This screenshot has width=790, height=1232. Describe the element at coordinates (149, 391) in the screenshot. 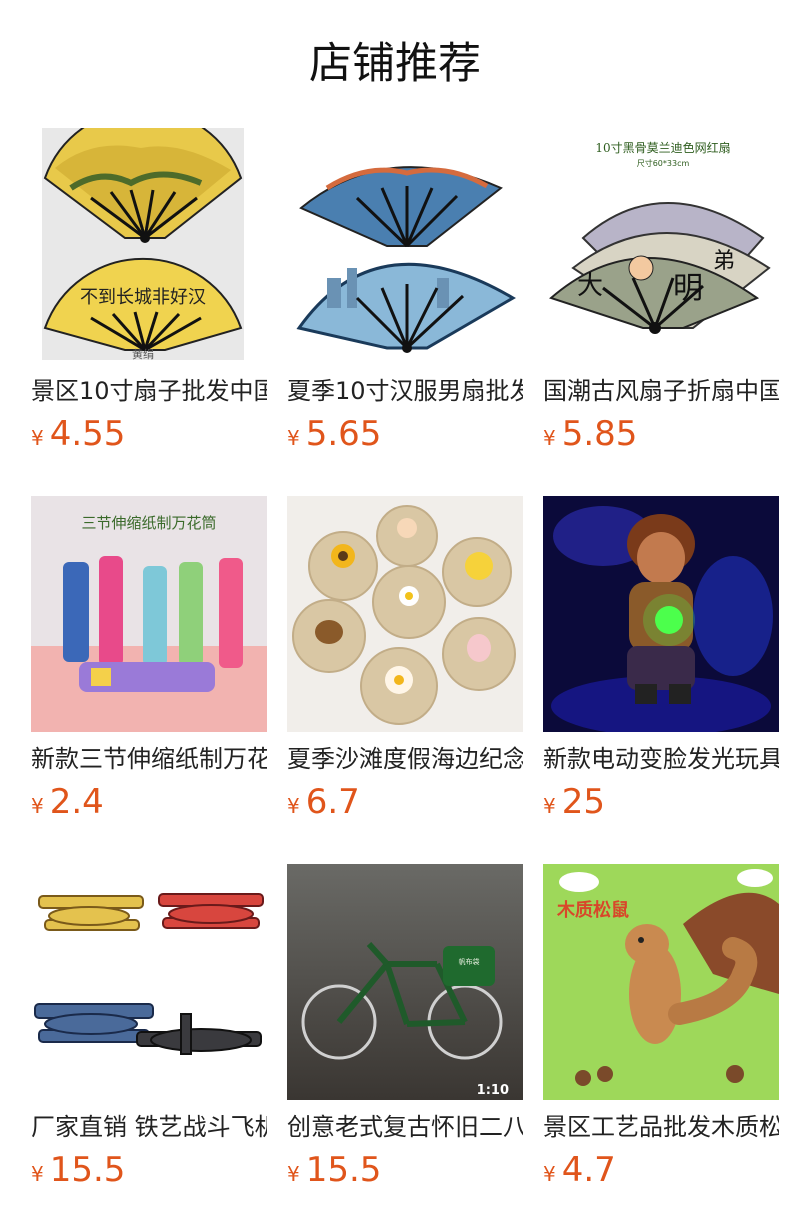

I see `product-name: 景区10寸扇子批发中国风` at that location.